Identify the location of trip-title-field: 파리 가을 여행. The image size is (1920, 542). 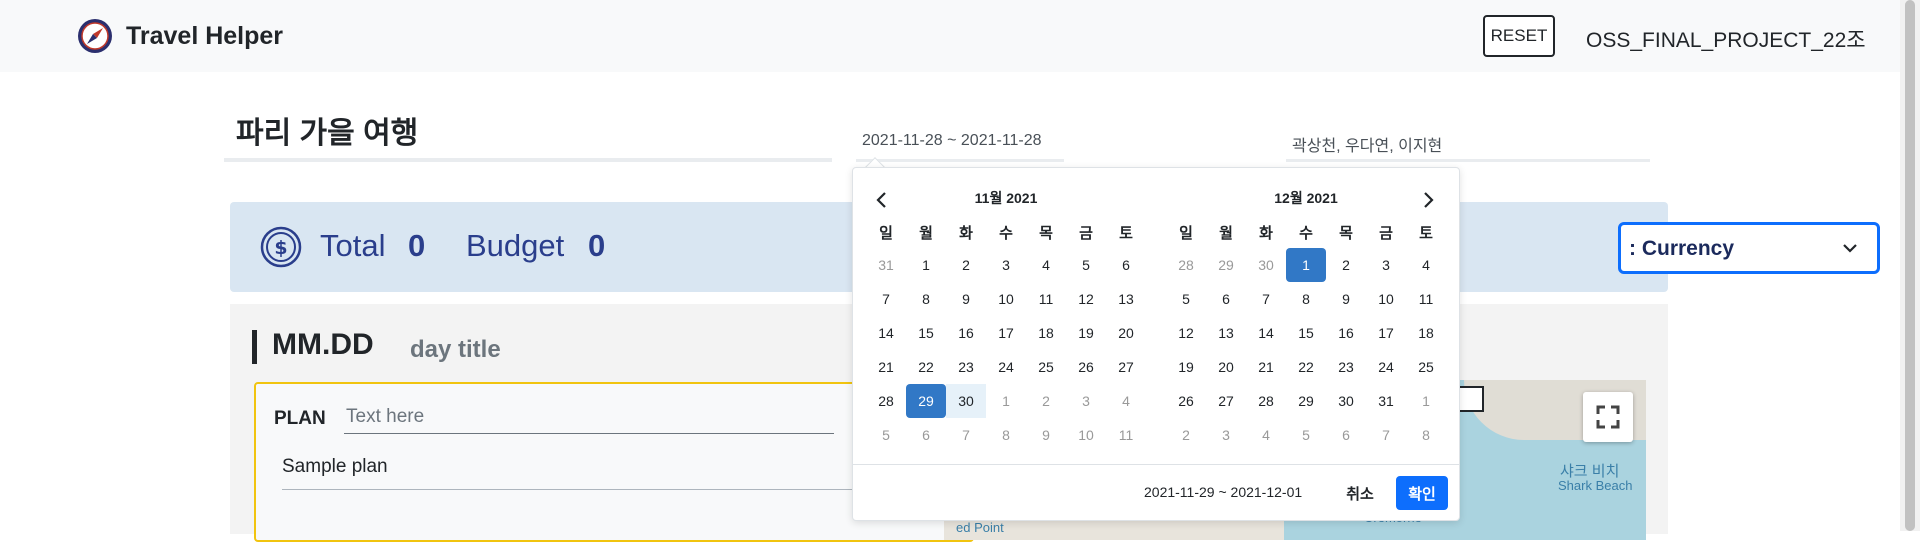
(528, 131).